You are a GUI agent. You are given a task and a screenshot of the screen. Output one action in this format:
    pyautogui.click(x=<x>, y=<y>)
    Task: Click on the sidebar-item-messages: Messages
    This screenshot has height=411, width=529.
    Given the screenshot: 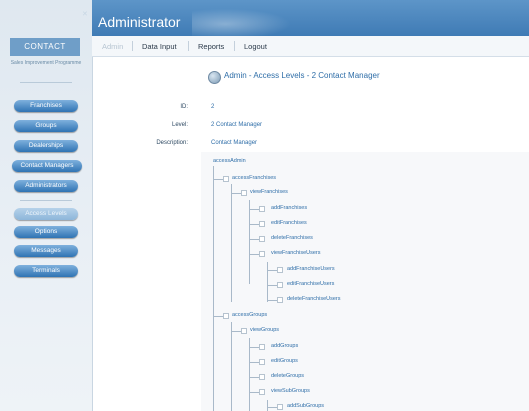 What is the action you would take?
    pyautogui.click(x=46, y=251)
    